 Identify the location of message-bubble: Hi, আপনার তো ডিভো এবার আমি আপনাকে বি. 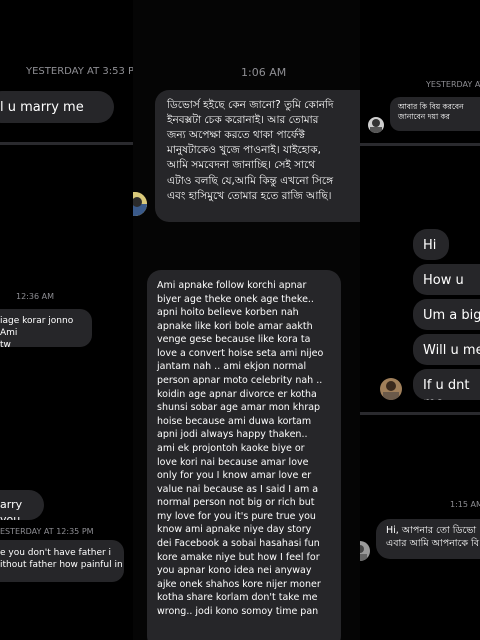
(428, 539).